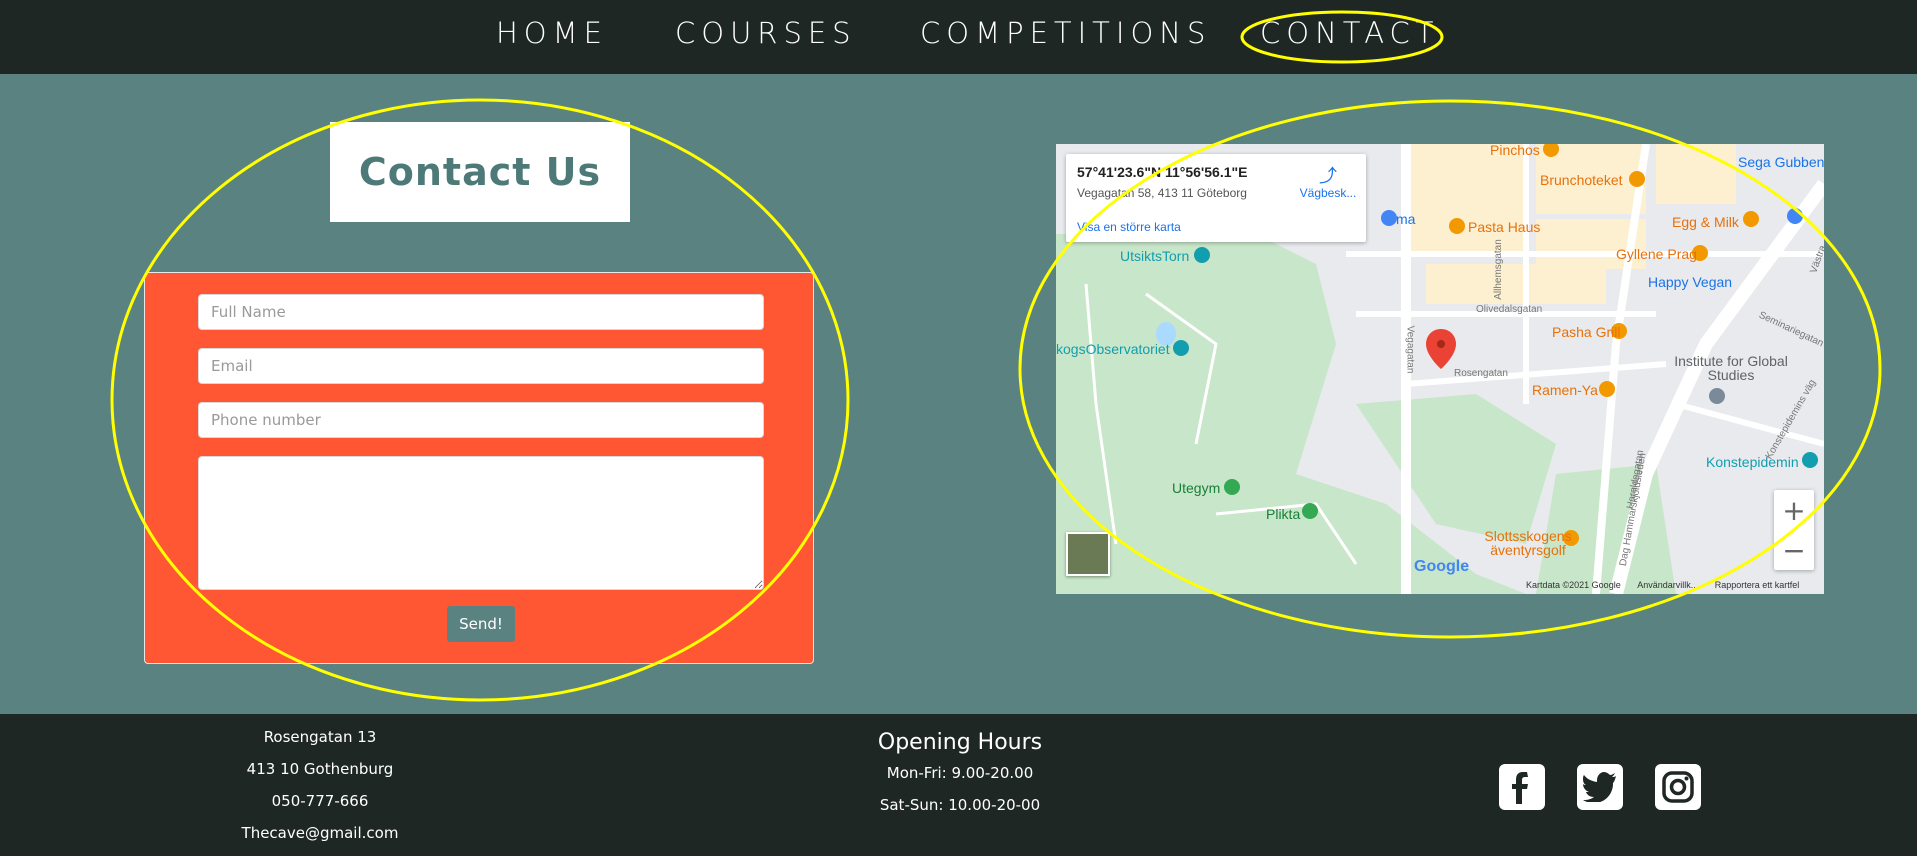 Image resolution: width=1917 pixels, height=856 pixels. Describe the element at coordinates (1656, 254) in the screenshot. I see `poi-gyllene-prag: Gyllene Prag` at that location.